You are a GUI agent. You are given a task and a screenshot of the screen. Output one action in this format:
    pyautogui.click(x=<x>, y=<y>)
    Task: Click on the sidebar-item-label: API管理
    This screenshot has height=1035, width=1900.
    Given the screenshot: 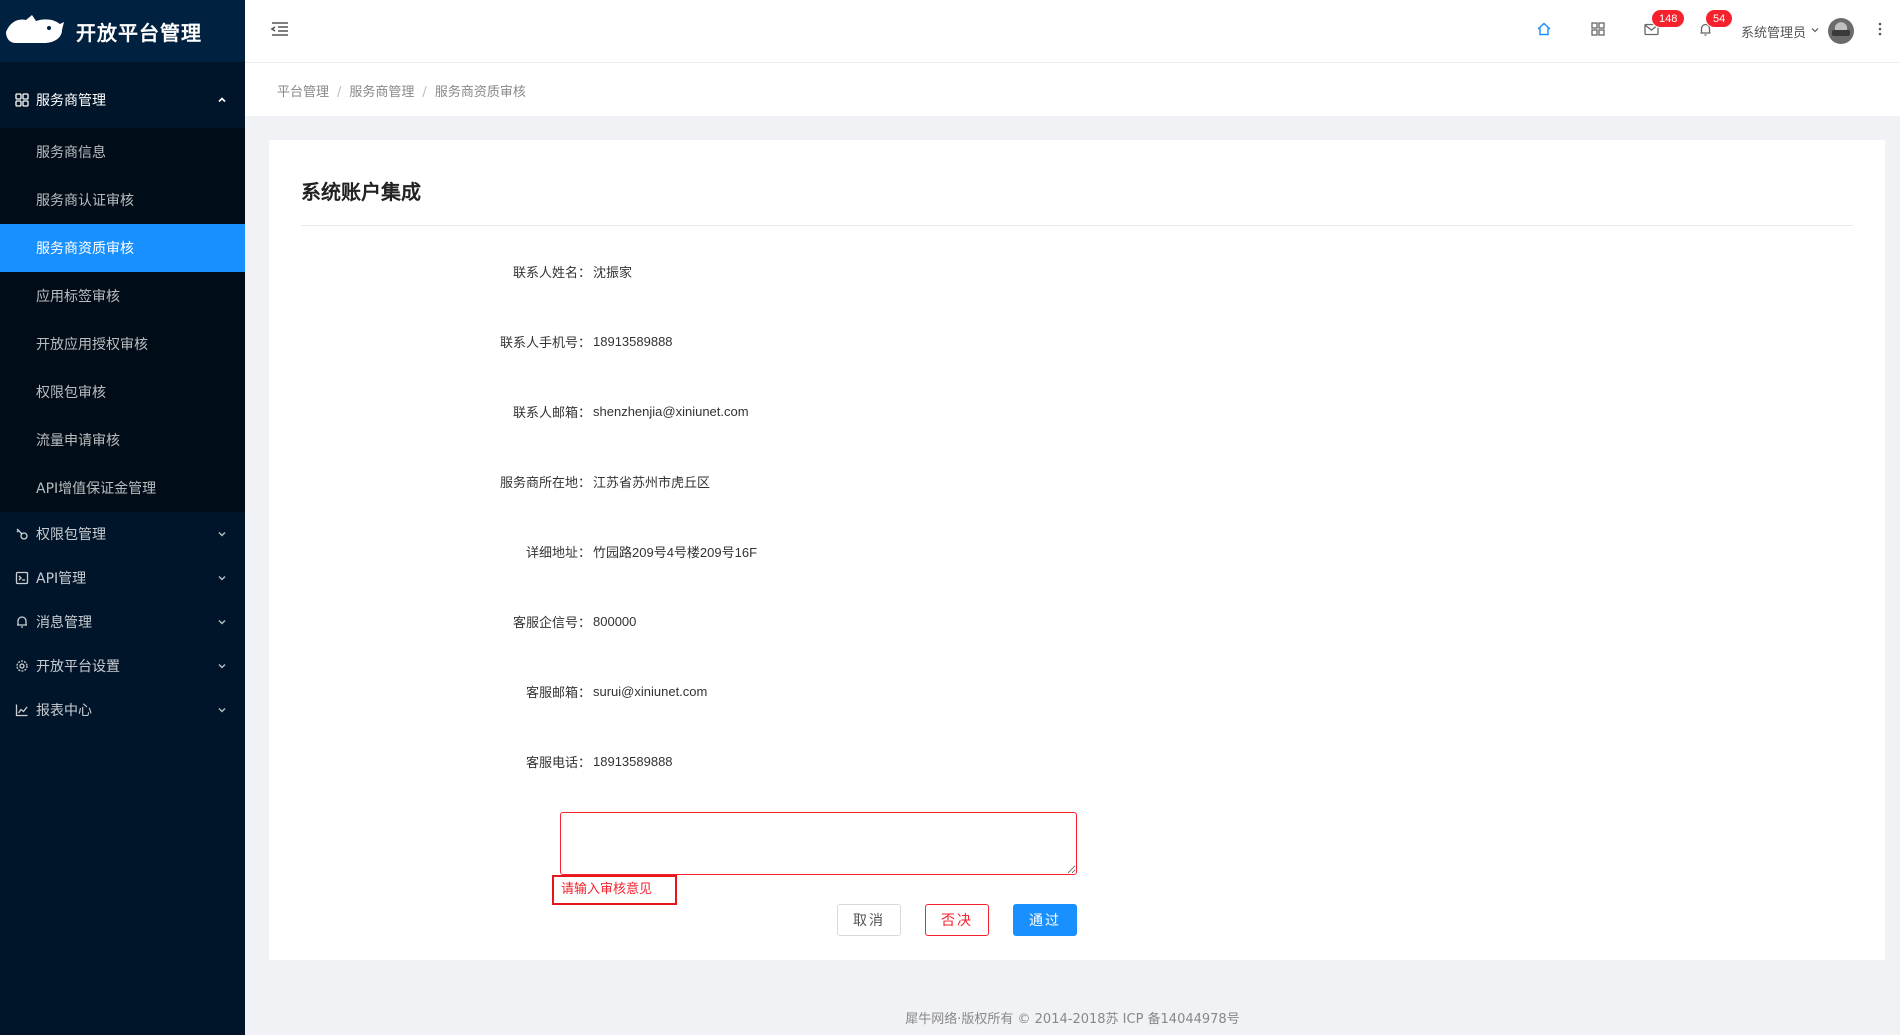 What is the action you would take?
    pyautogui.click(x=61, y=579)
    